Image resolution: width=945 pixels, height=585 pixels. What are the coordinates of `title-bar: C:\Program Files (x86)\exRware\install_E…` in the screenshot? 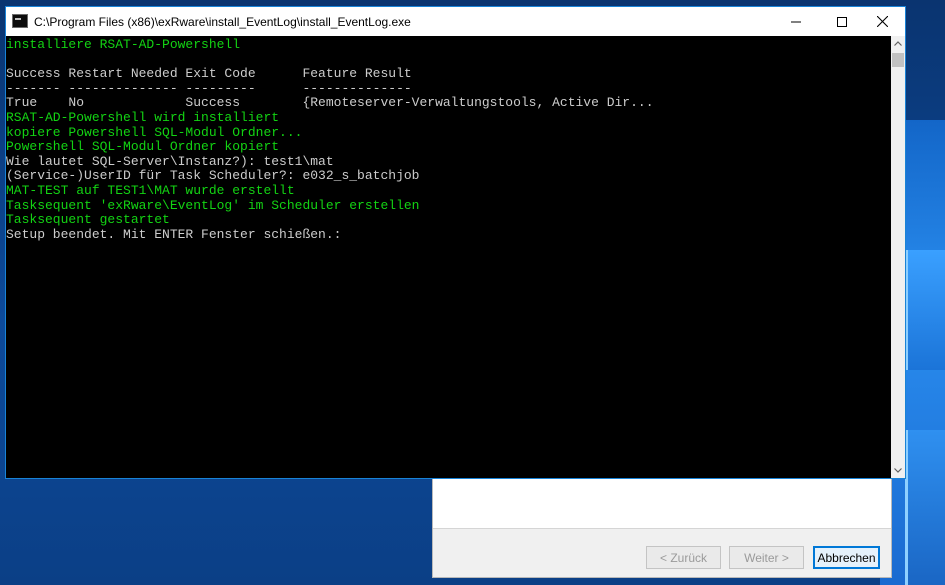 It's located at (455, 21).